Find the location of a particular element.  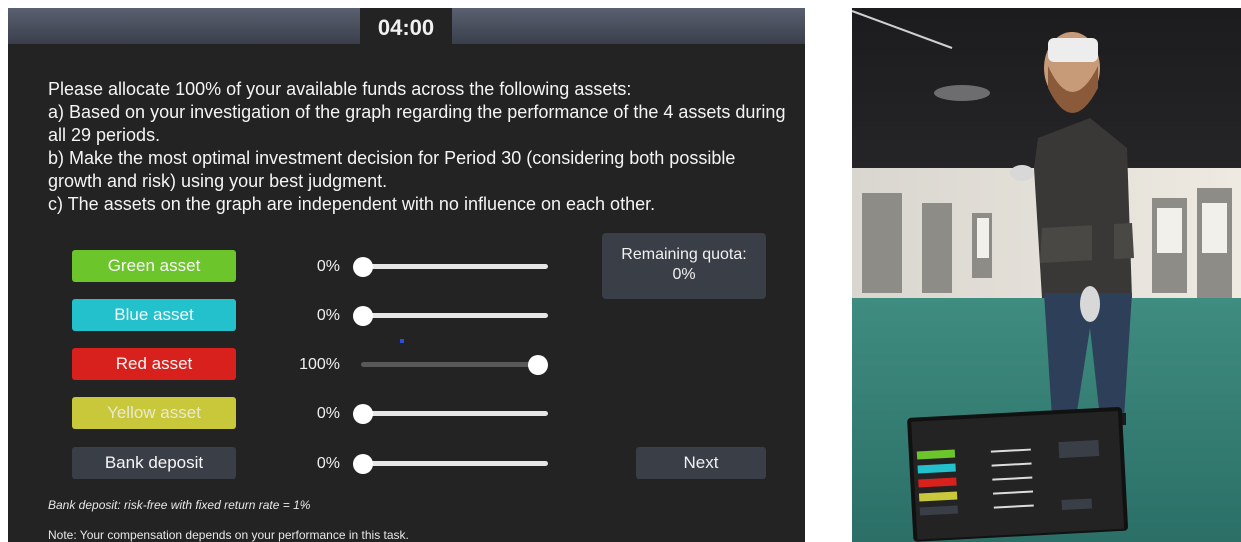

red-asset-button: Red asset is located at coordinates (154, 364).